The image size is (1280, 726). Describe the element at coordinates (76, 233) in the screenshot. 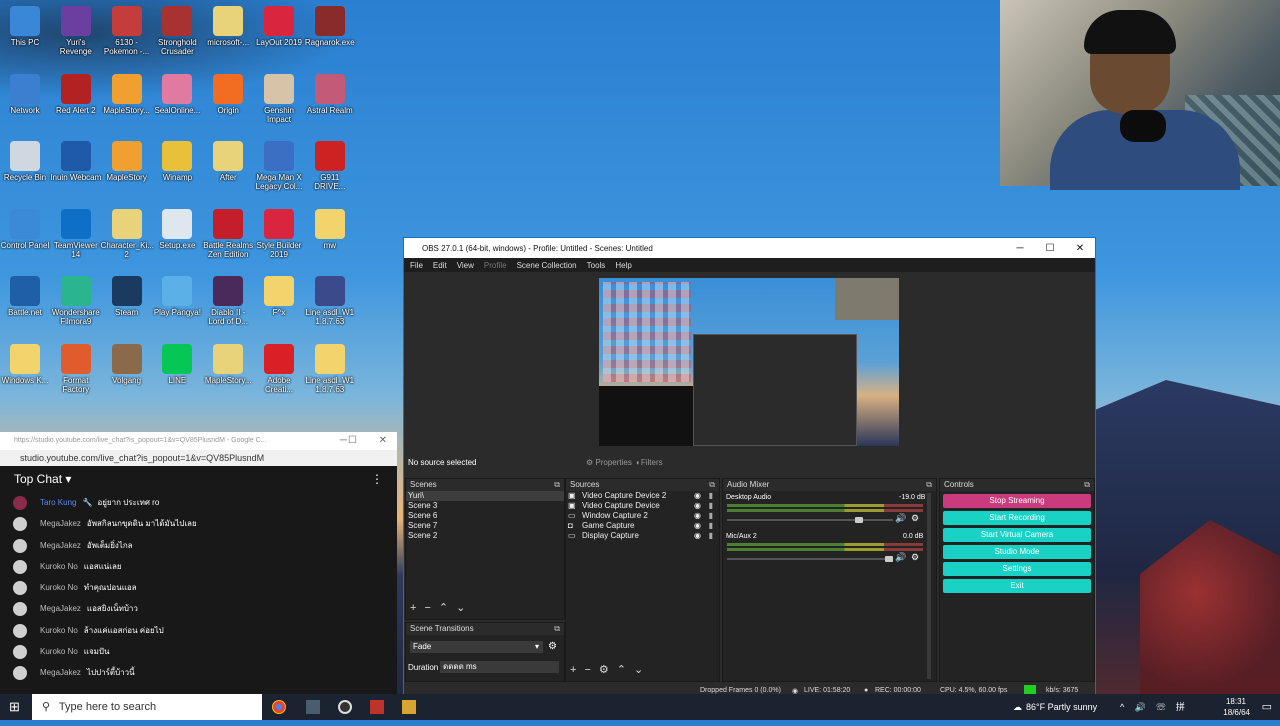

I see `desktop-icon: TeamViewer 14` at that location.